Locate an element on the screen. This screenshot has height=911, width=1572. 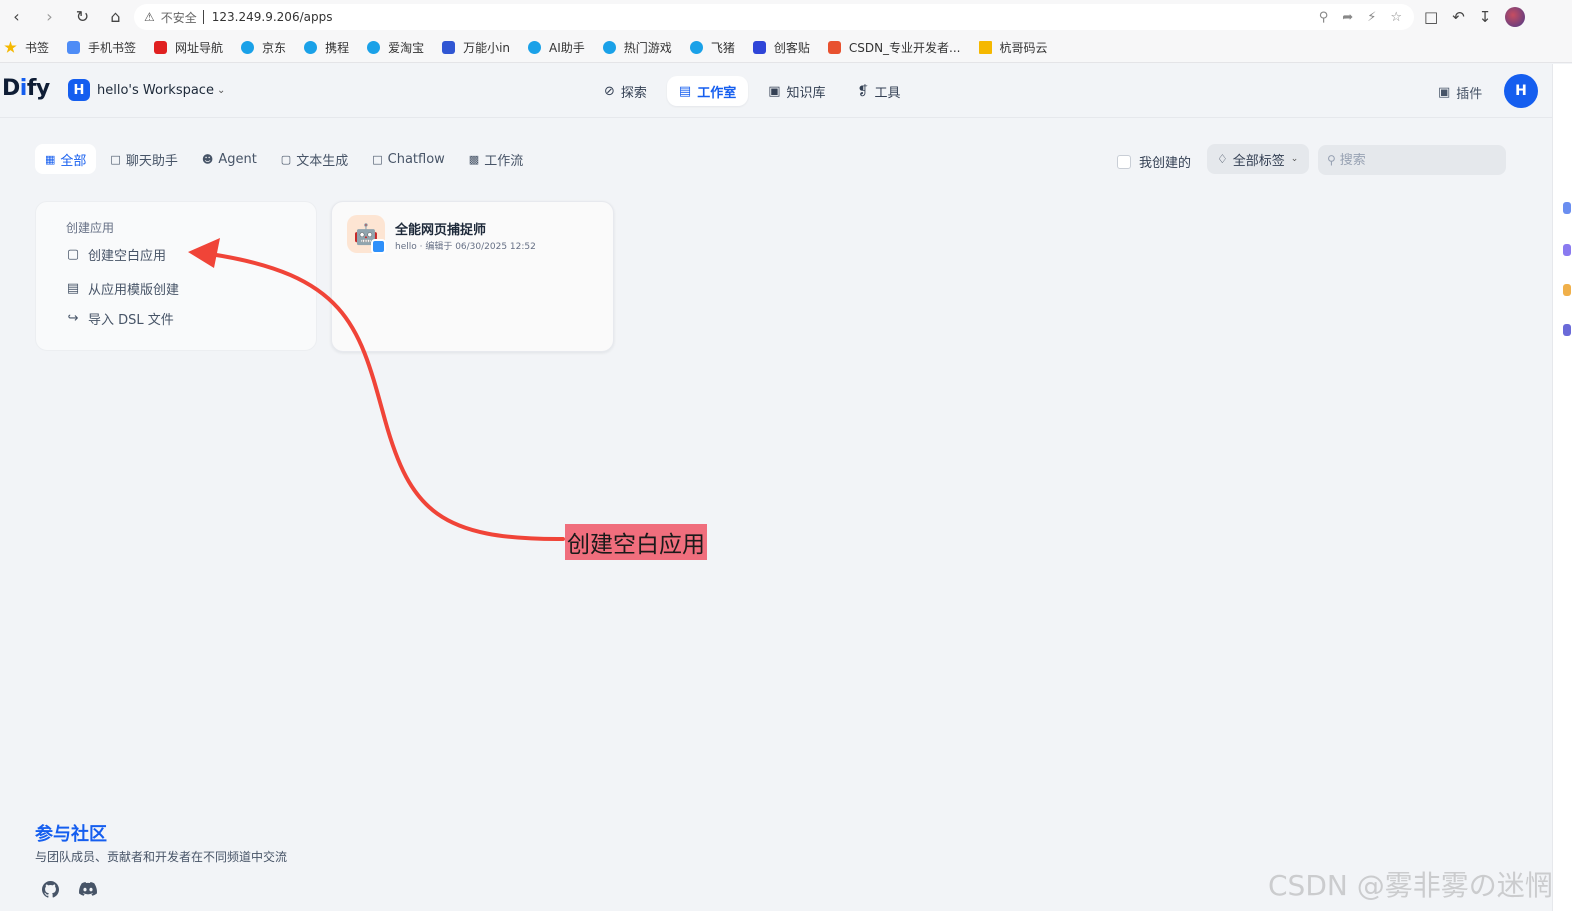
key-icon: ⚲ is located at coordinates (1324, 17).